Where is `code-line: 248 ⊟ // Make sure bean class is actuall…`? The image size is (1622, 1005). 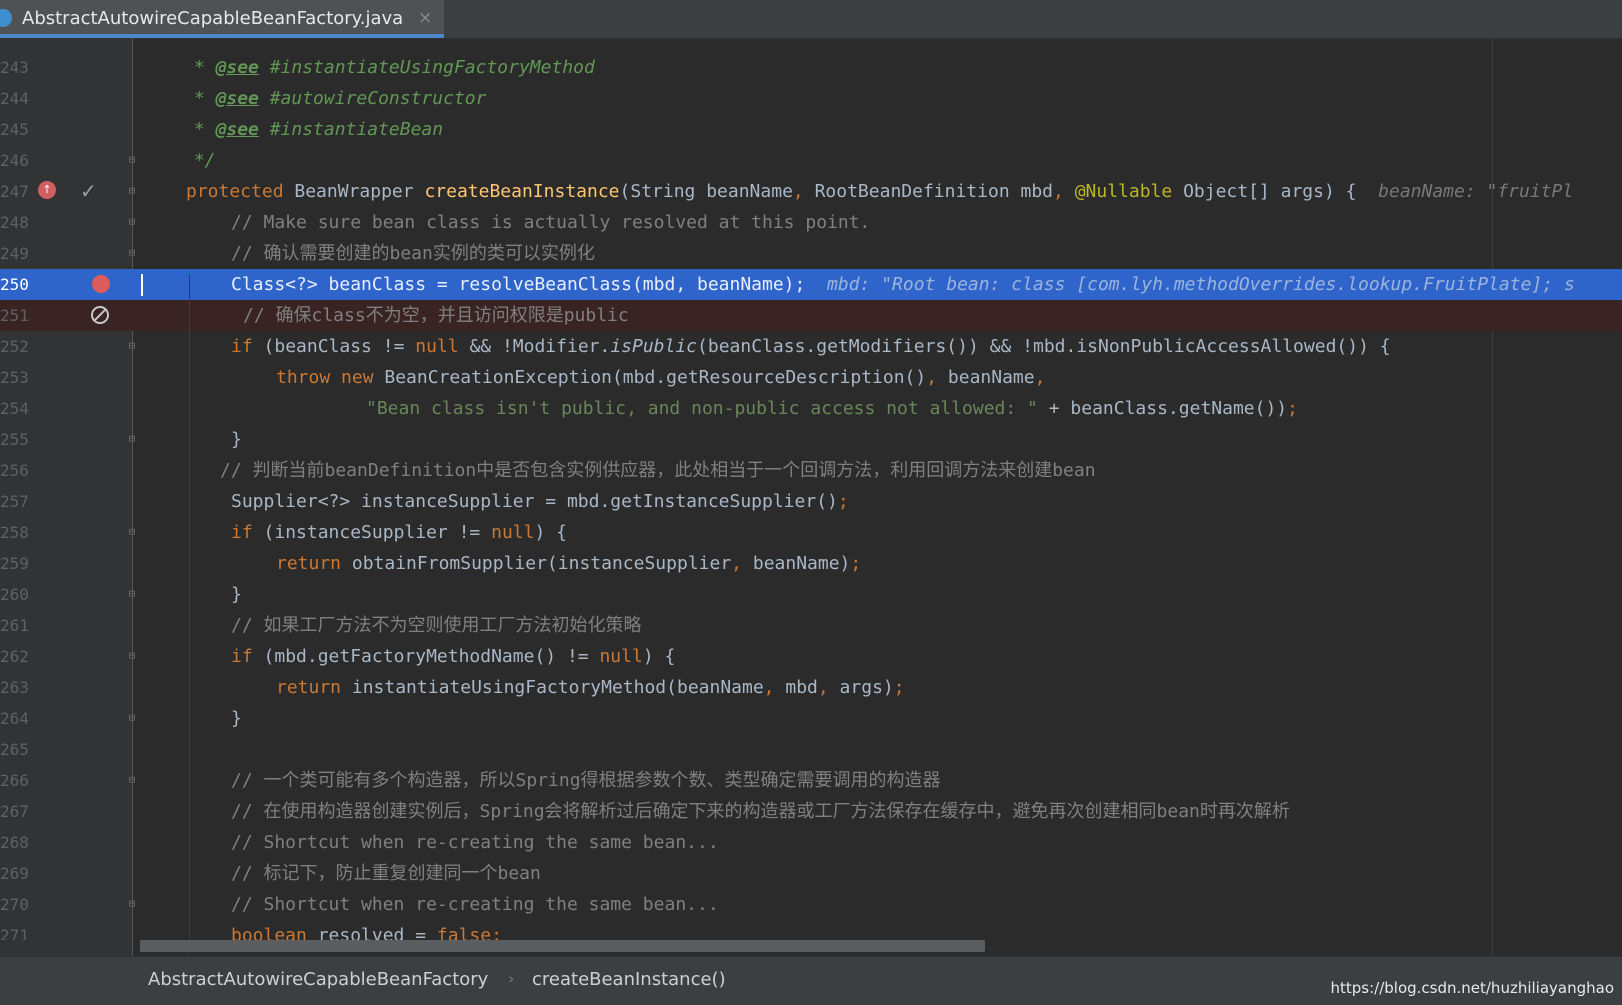
code-line: 248 ⊟ // Make sure bean class is actuall… is located at coordinates (811, 222).